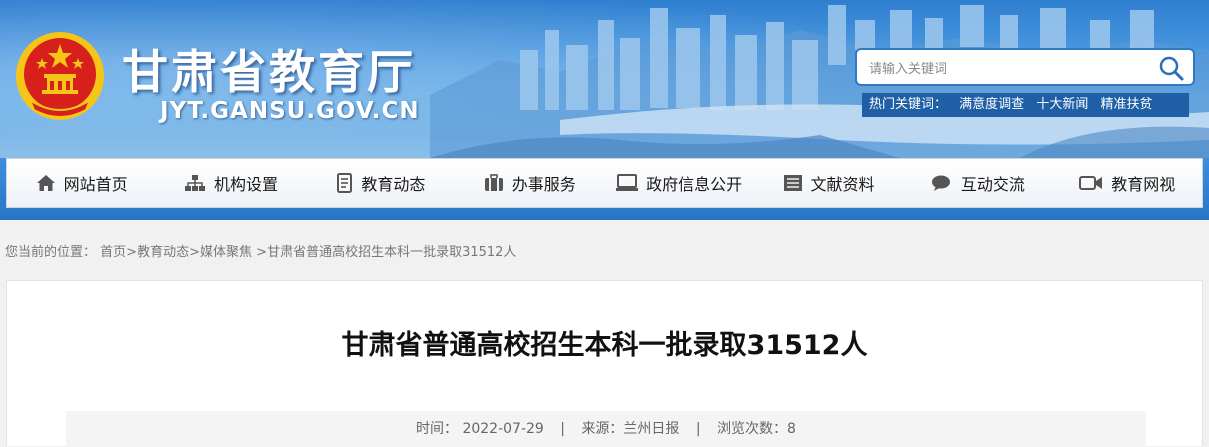 The width and height of the screenshot is (1209, 447). Describe the element at coordinates (842, 184) in the screenshot. I see `nav-item-label: 文献资料` at that location.